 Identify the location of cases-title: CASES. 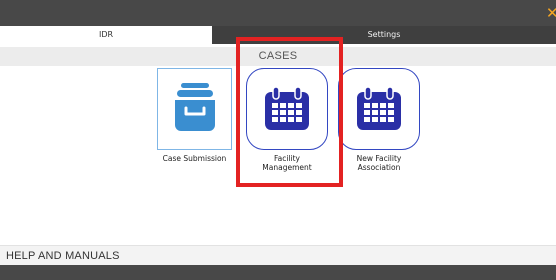
(278, 56).